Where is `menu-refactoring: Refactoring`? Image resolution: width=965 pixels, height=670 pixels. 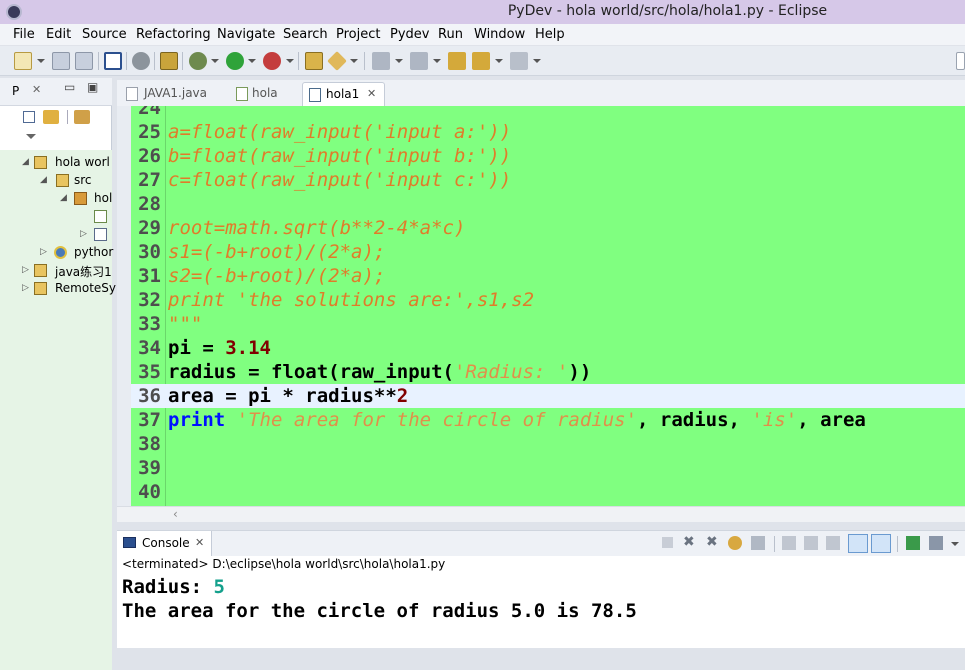
menu-refactoring: Refactoring is located at coordinates (173, 34).